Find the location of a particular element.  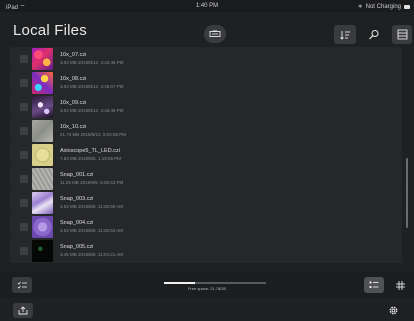

list-view-button is located at coordinates (374, 285).